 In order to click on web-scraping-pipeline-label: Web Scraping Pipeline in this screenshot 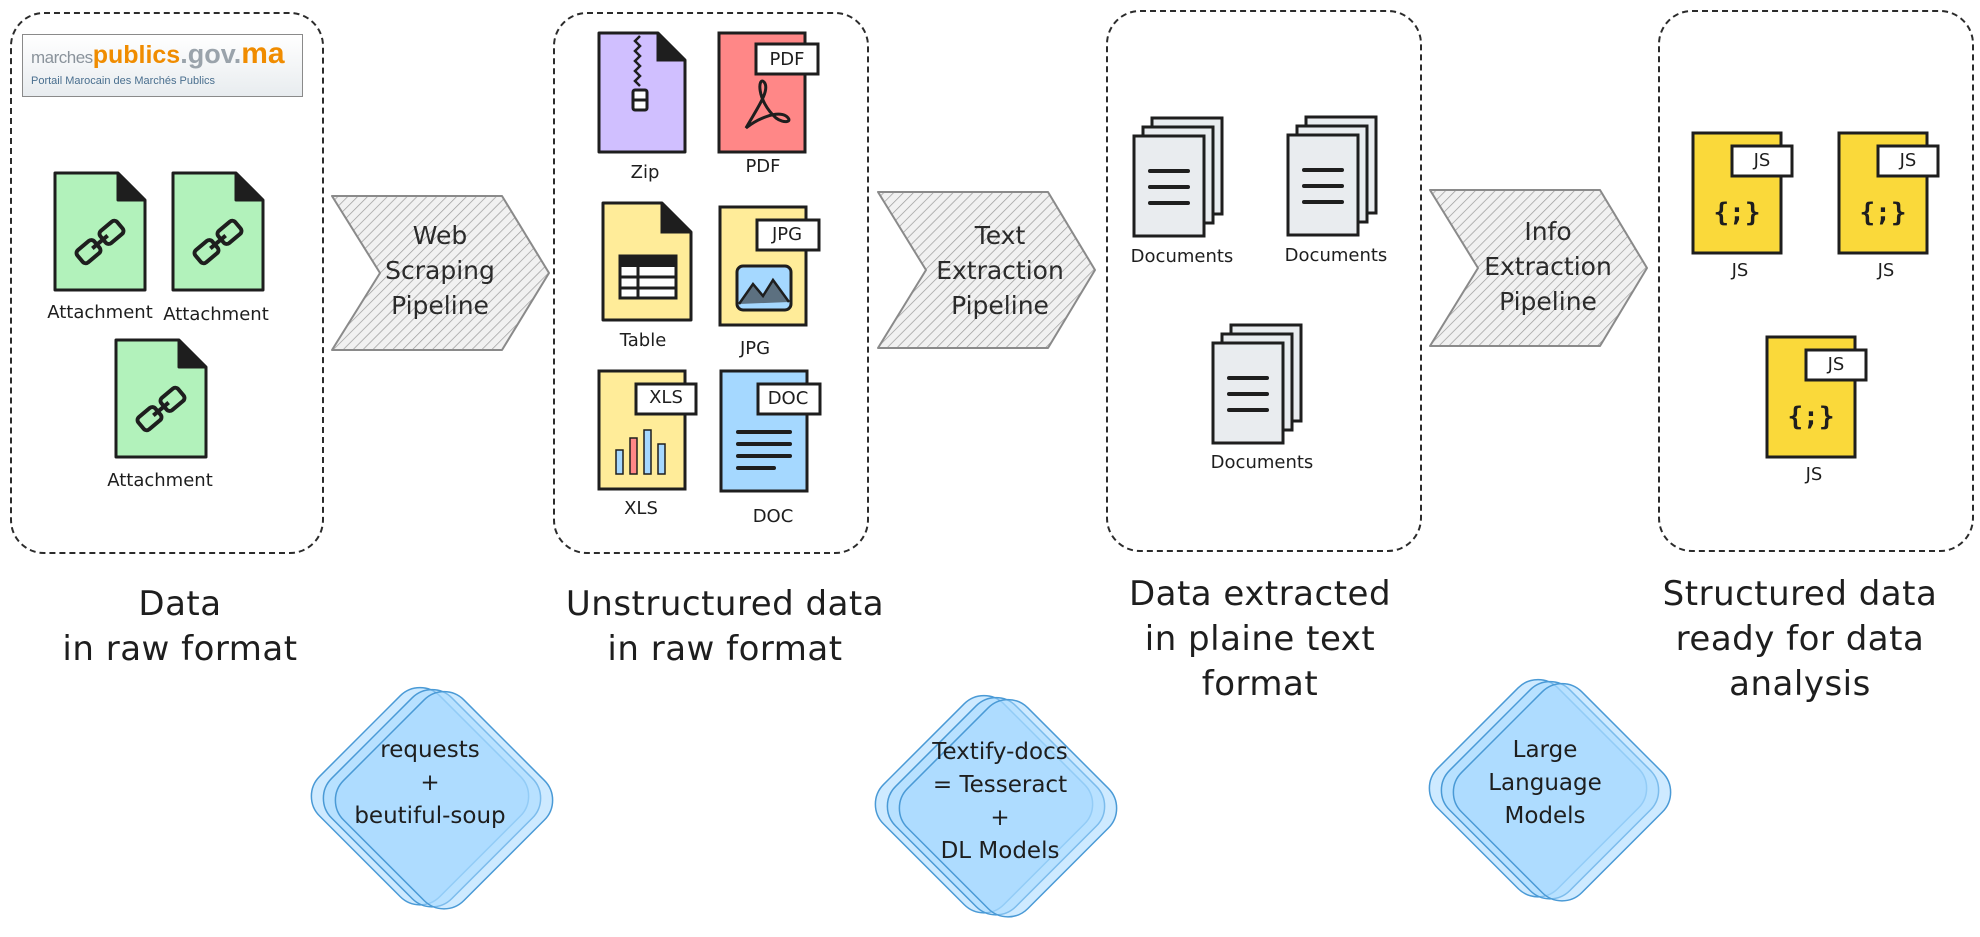, I will do `click(440, 270)`.